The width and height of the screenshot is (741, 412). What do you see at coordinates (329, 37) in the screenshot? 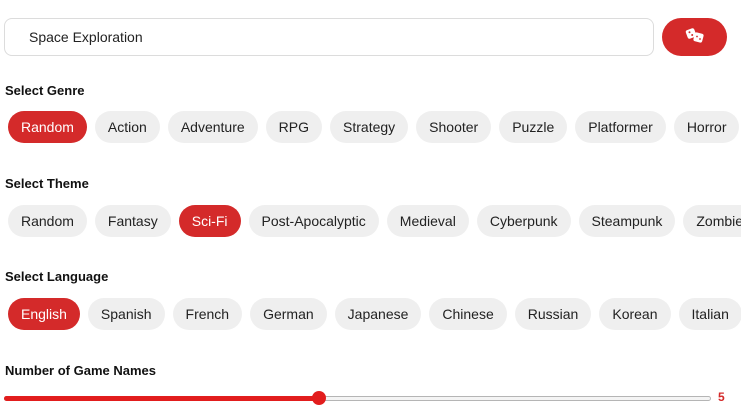
I see `search-input: Space Exploration` at bounding box center [329, 37].